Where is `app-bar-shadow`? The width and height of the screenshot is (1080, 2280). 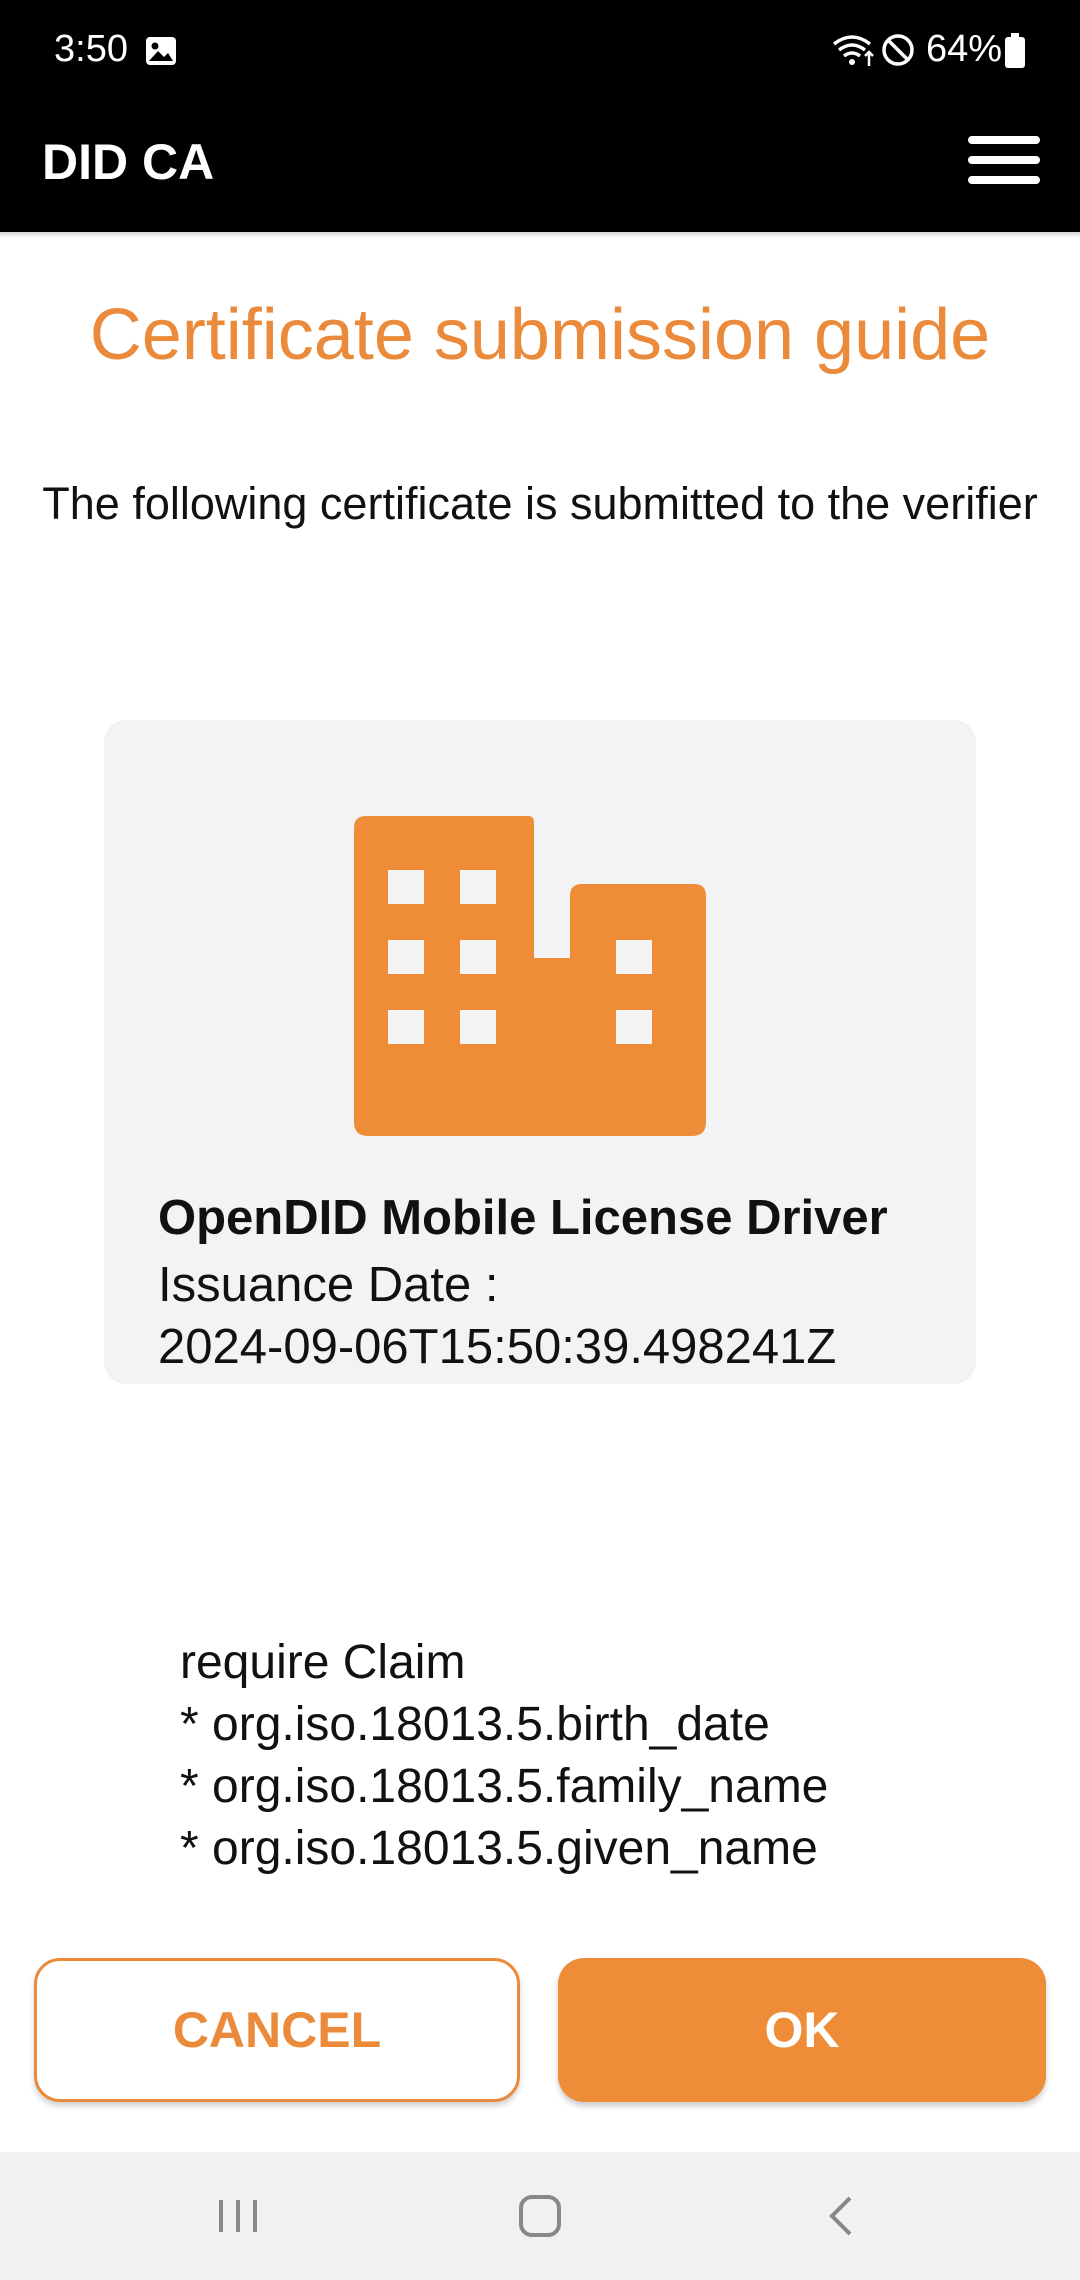 app-bar-shadow is located at coordinates (540, 235).